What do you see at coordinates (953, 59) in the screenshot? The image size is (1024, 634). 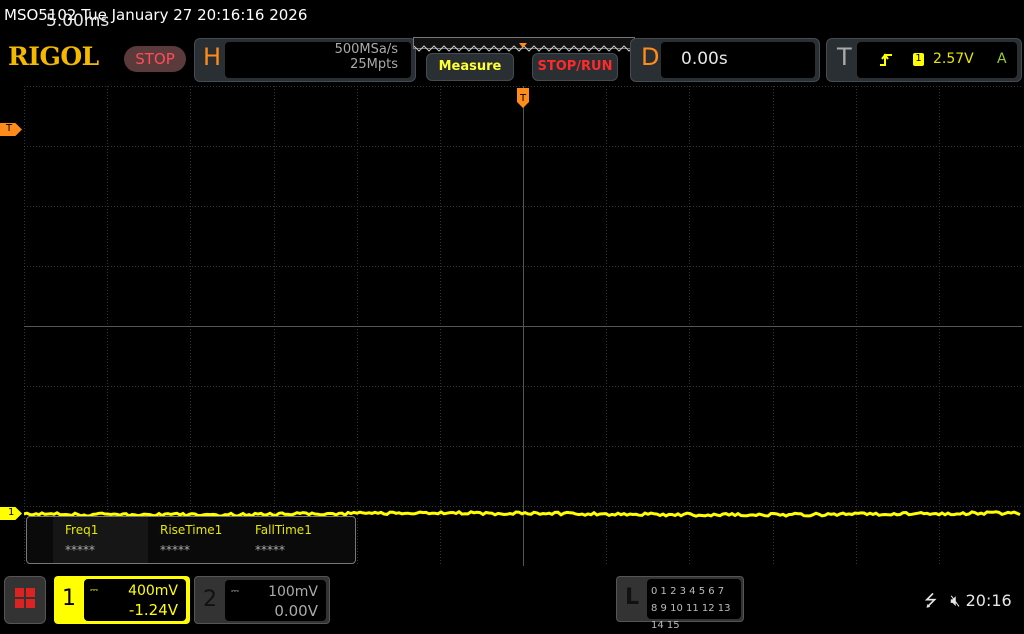 I see `trigger-level: 2.57V` at bounding box center [953, 59].